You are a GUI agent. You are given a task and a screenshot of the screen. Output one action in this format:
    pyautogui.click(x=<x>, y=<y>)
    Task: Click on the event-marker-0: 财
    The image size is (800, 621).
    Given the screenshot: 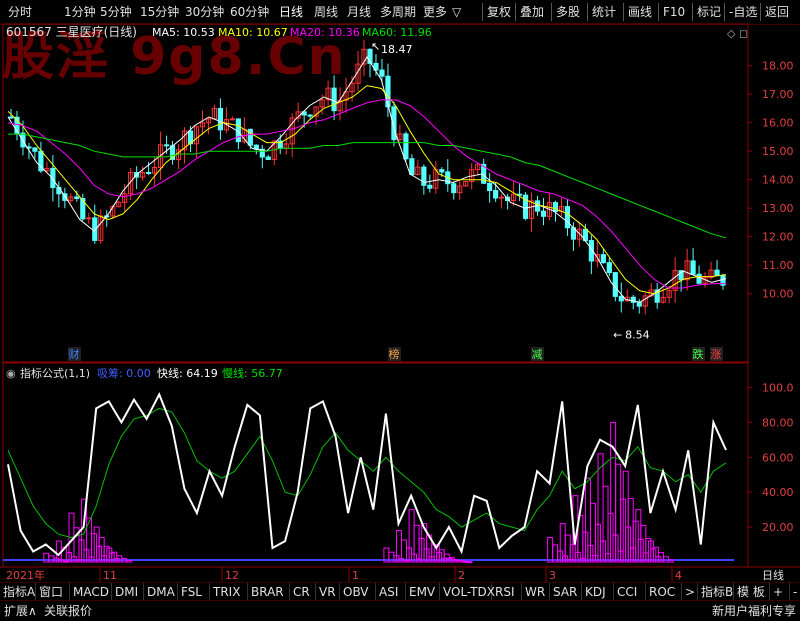 What is the action you would take?
    pyautogui.click(x=74, y=354)
    